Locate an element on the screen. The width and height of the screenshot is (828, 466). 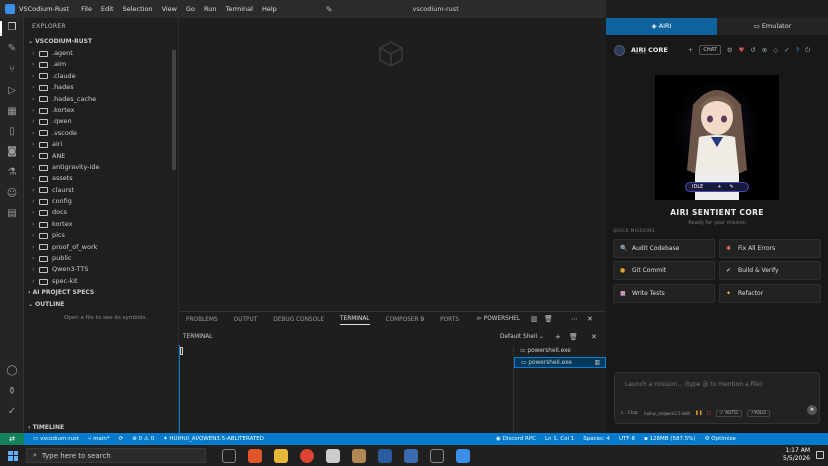
menu-go: Go is located at coordinates (190, 9).